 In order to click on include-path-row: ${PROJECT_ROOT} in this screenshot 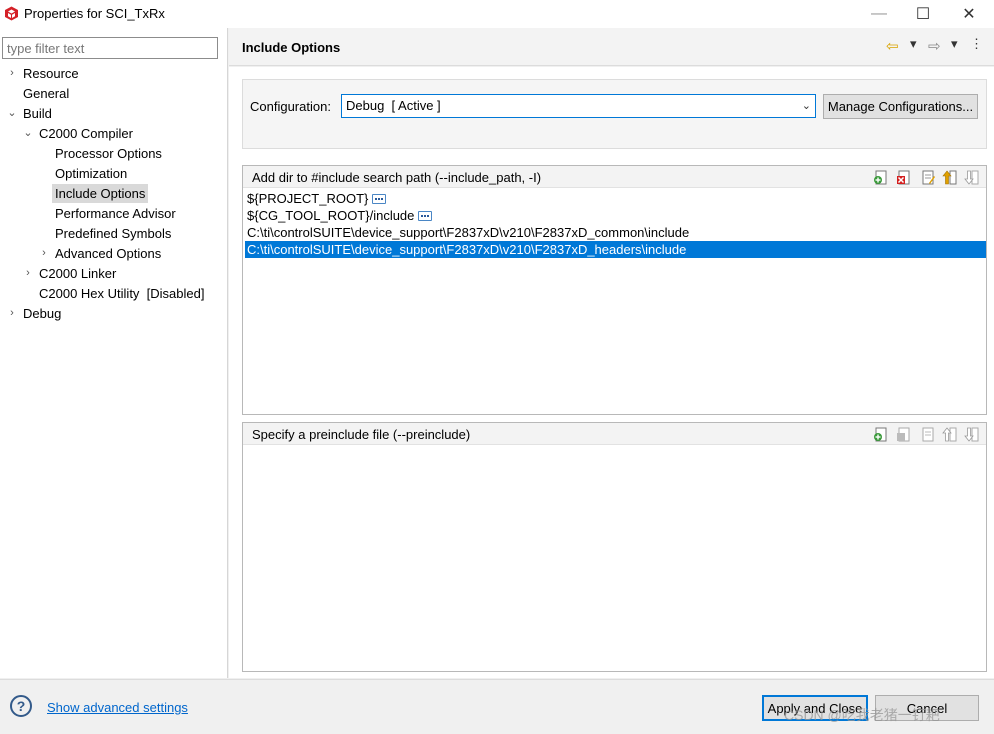, I will do `click(615, 198)`.